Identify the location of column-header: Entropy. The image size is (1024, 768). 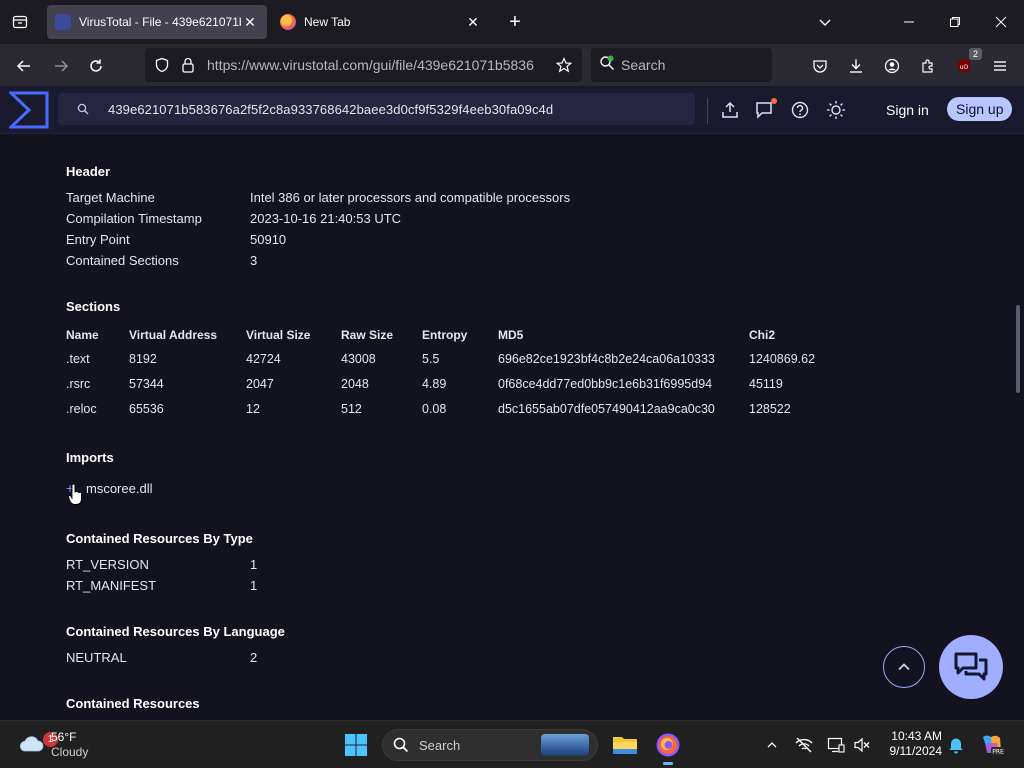
(445, 335).